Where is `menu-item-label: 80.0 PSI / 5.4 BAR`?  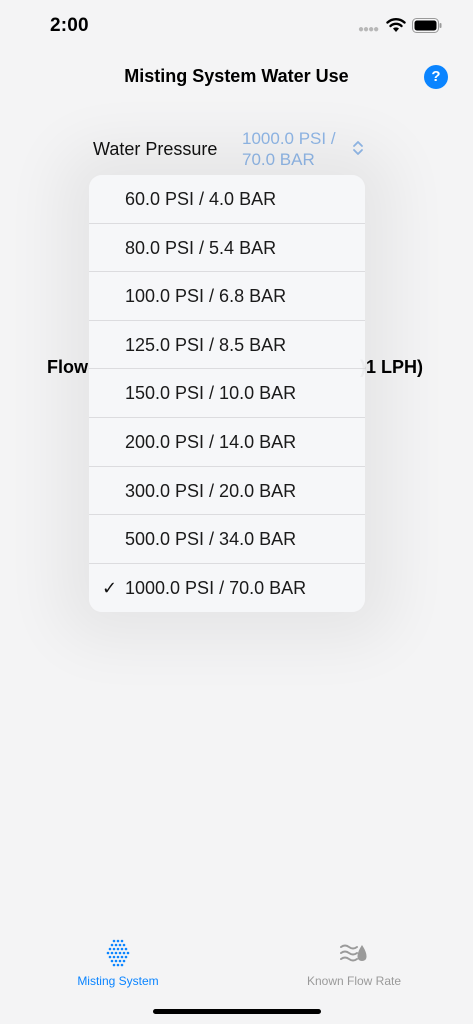 menu-item-label: 80.0 PSI / 5.4 BAR is located at coordinates (201, 247).